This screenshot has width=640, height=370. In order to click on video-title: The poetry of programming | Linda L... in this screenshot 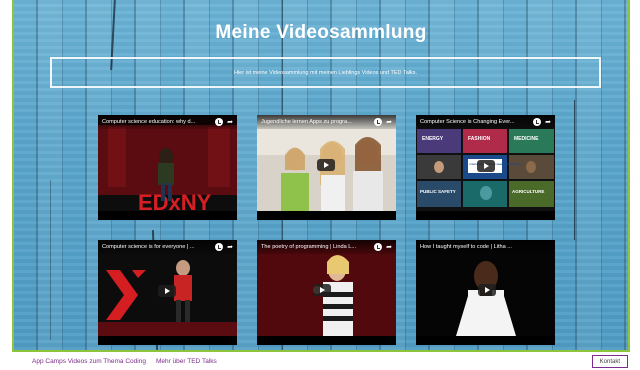, I will do `click(316, 247)`.